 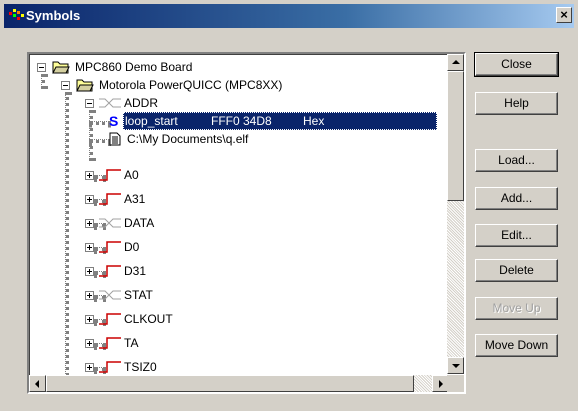 What do you see at coordinates (516, 64) in the screenshot?
I see `close-button: Close` at bounding box center [516, 64].